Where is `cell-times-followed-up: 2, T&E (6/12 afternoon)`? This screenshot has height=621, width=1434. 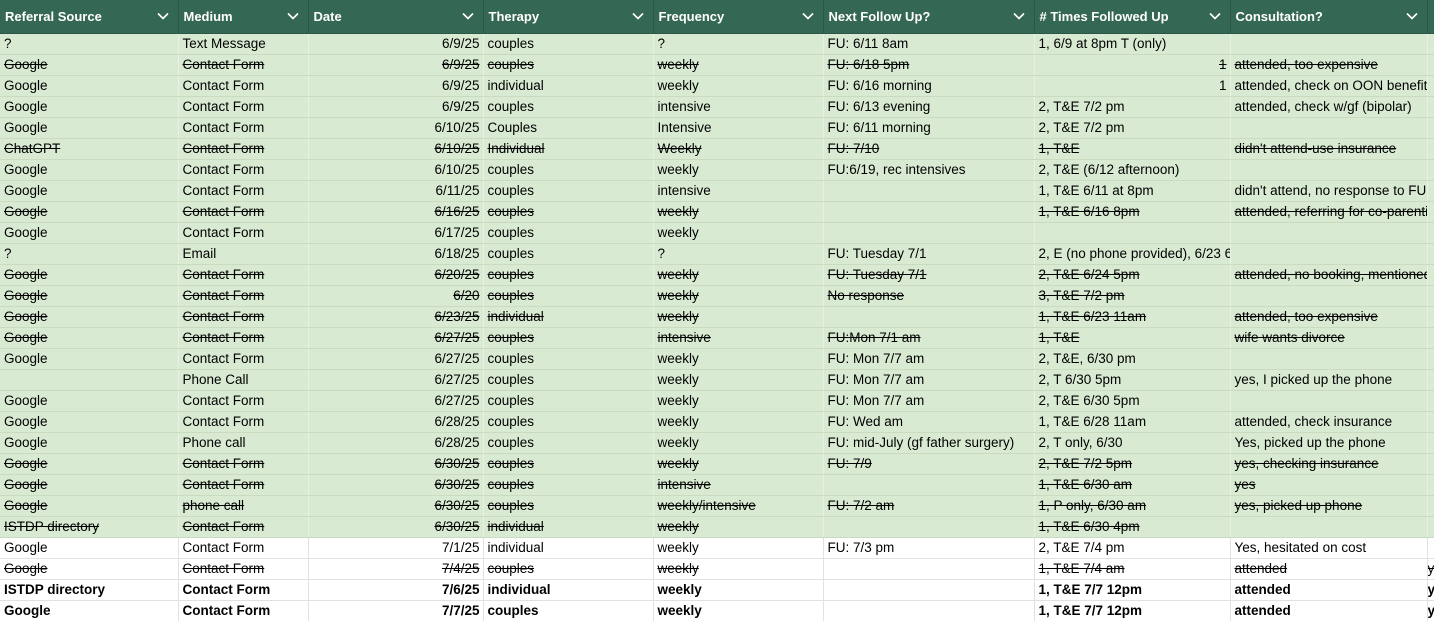
cell-times-followed-up: 2, T&E (6/12 afternoon) is located at coordinates (1132, 170).